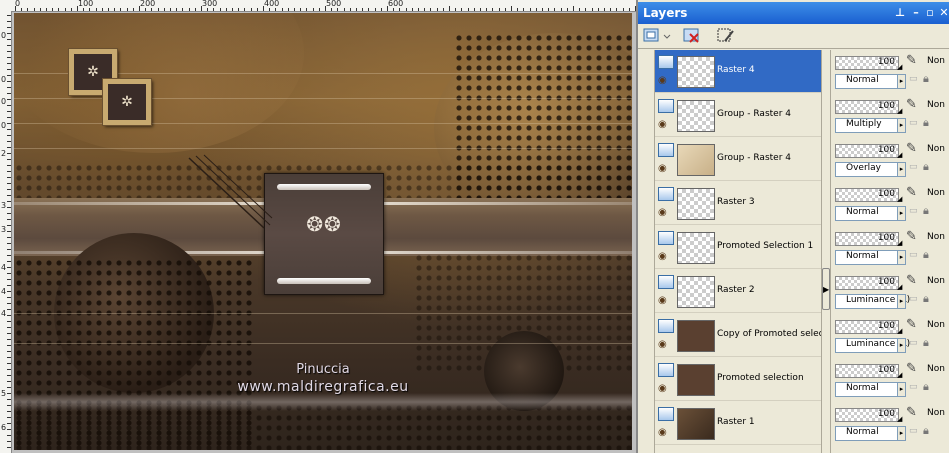 This screenshot has width=949, height=453. I want to click on restore-button: ▫, so click(930, 13).